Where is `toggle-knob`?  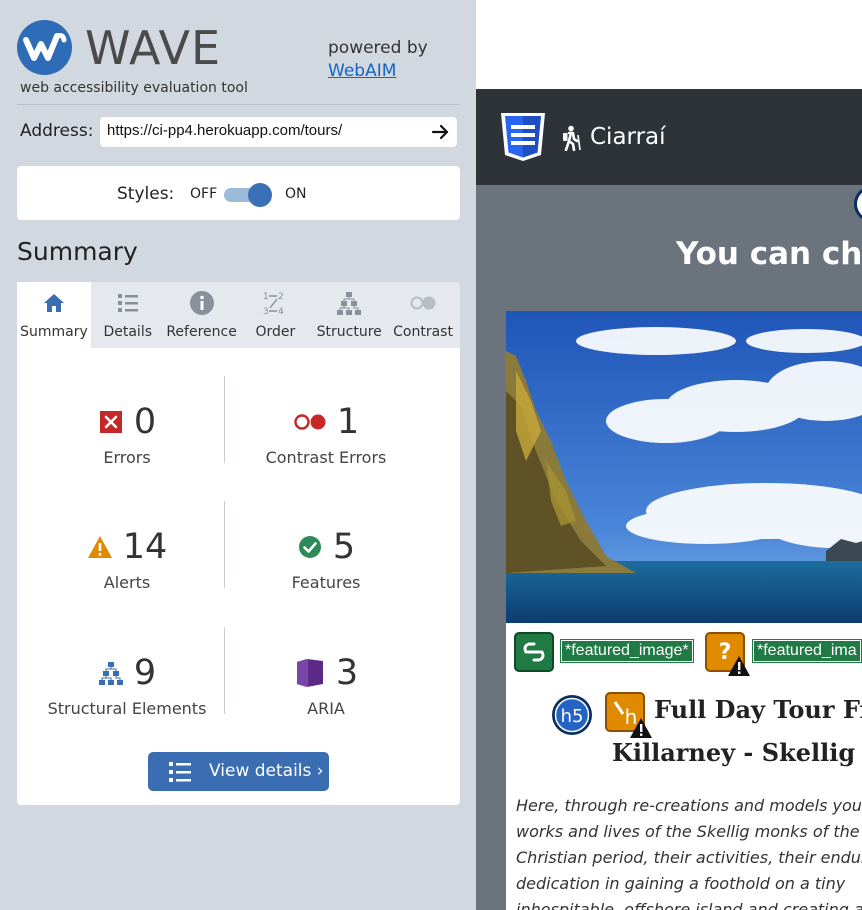
toggle-knob is located at coordinates (260, 195).